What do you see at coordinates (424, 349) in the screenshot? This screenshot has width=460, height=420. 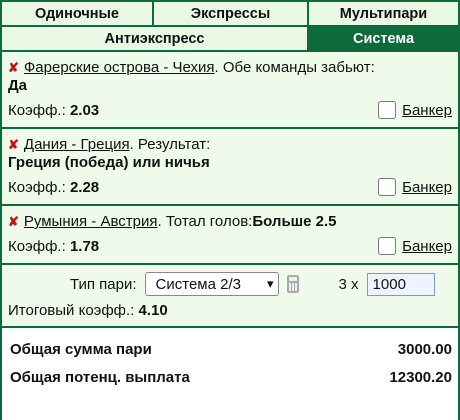 I see `total-stake-value: 3000.00` at bounding box center [424, 349].